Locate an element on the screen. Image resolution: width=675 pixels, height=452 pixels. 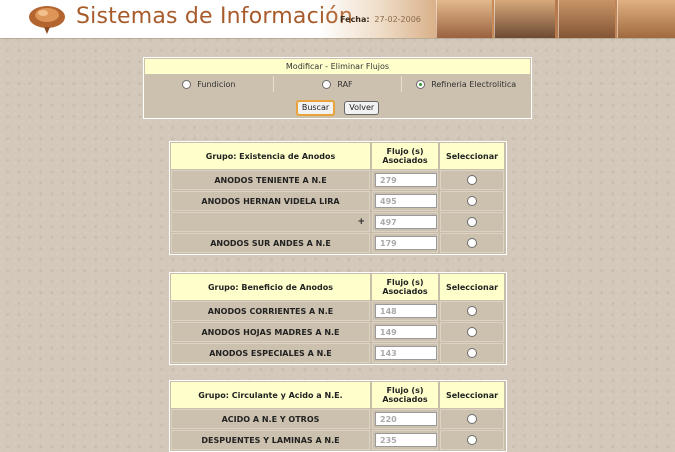
row-name: ACIDO A N.E Y OTROS is located at coordinates (270, 419).